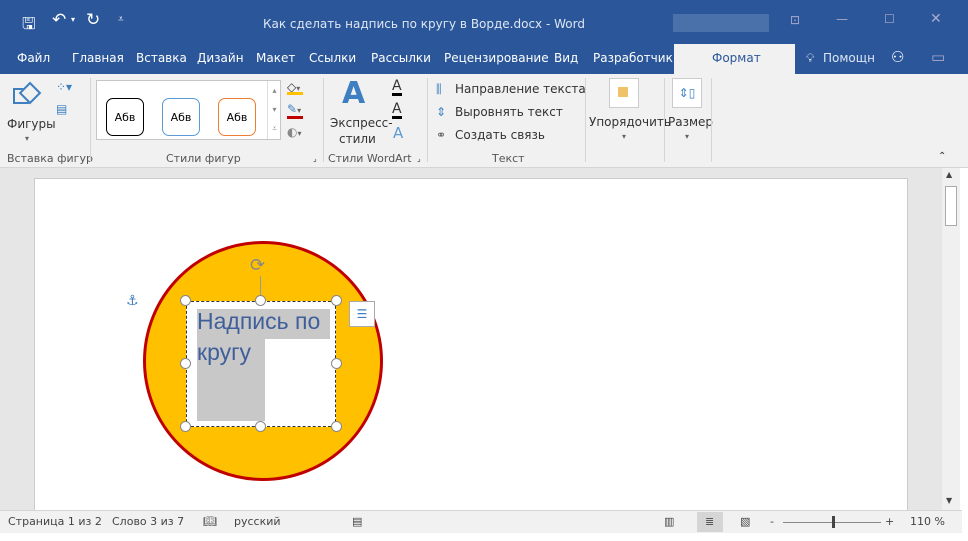  Describe the element at coordinates (441, 112) in the screenshot. I see `align-text-icon: ⇕` at that location.